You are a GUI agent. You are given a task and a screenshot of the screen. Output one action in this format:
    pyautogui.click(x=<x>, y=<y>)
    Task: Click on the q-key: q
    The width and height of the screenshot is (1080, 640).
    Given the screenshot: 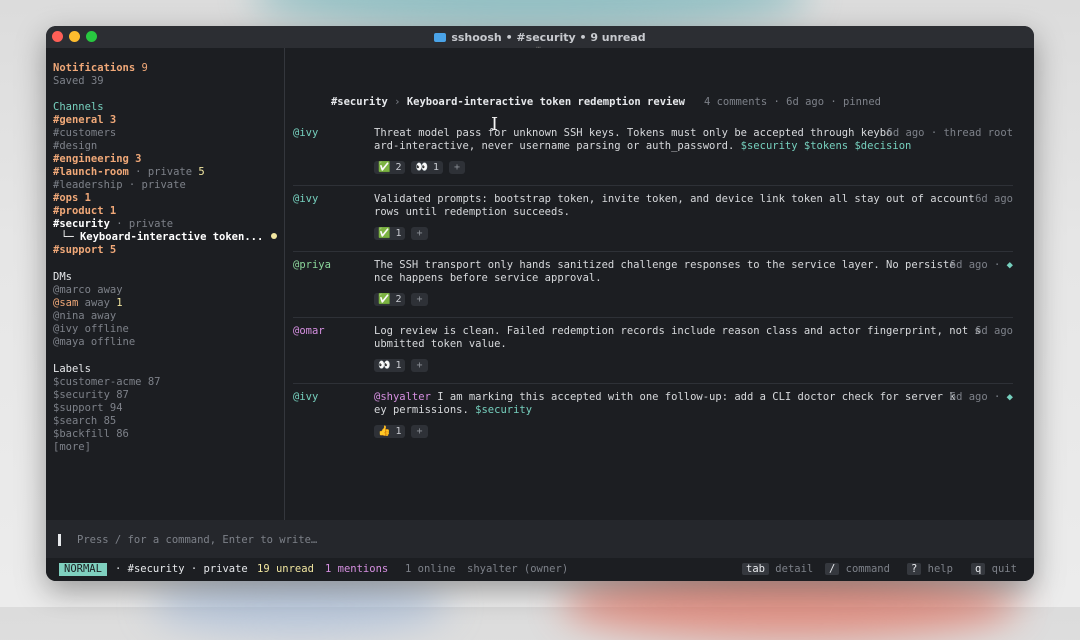 What is the action you would take?
    pyautogui.click(x=978, y=569)
    